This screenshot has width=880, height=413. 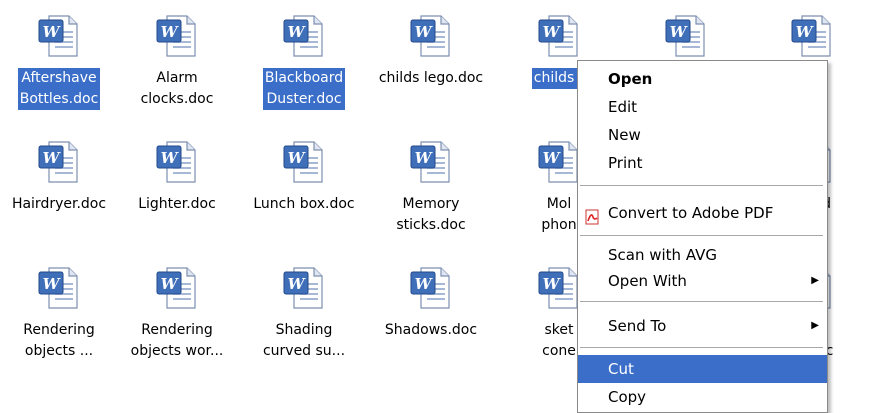 What do you see at coordinates (702, 135) in the screenshot?
I see `menu-item-new: New` at bounding box center [702, 135].